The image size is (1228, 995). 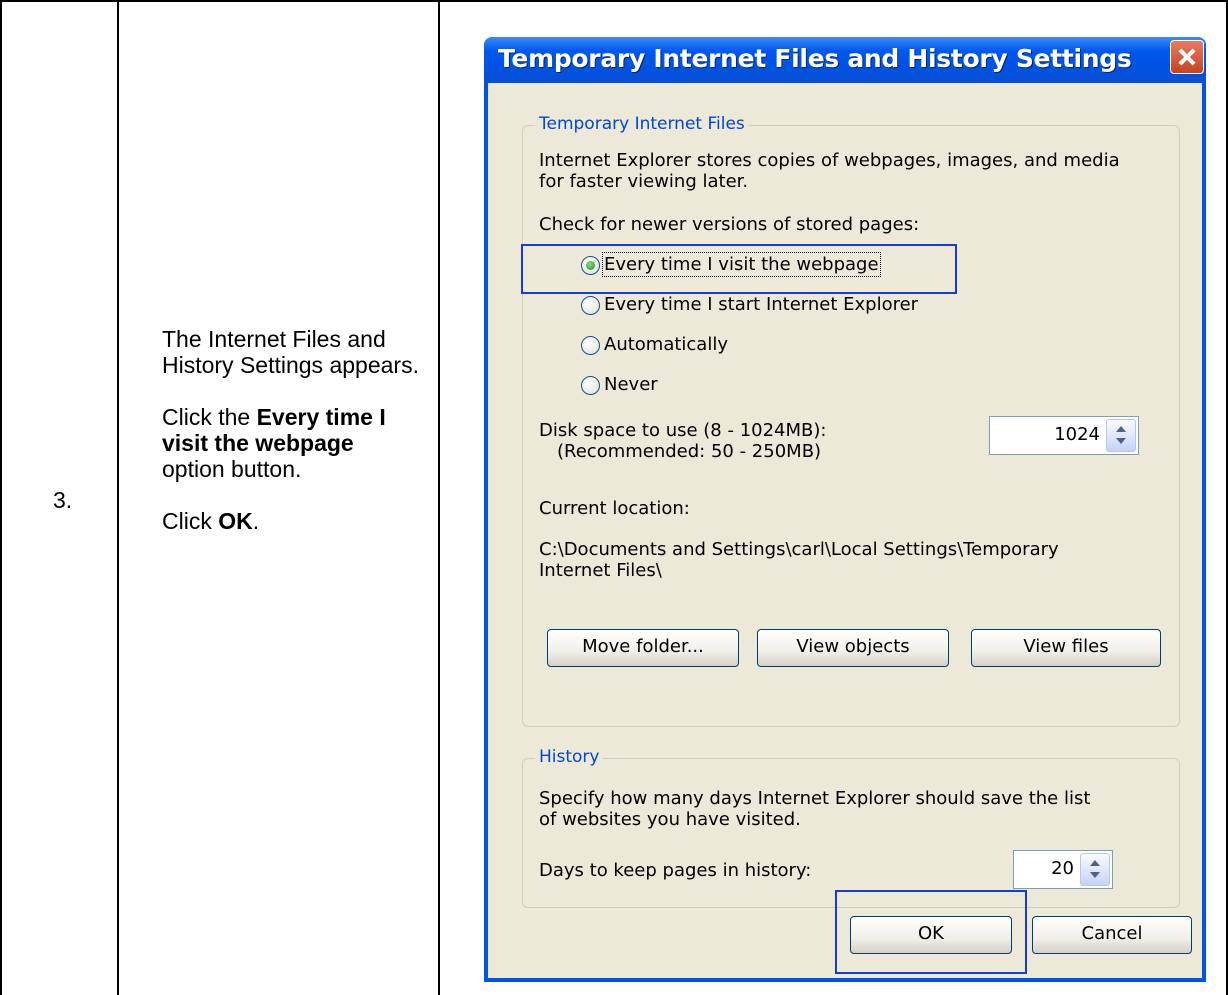 What do you see at coordinates (761, 304) in the screenshot?
I see `radio-label: Every time I start Internet Explorer` at bounding box center [761, 304].